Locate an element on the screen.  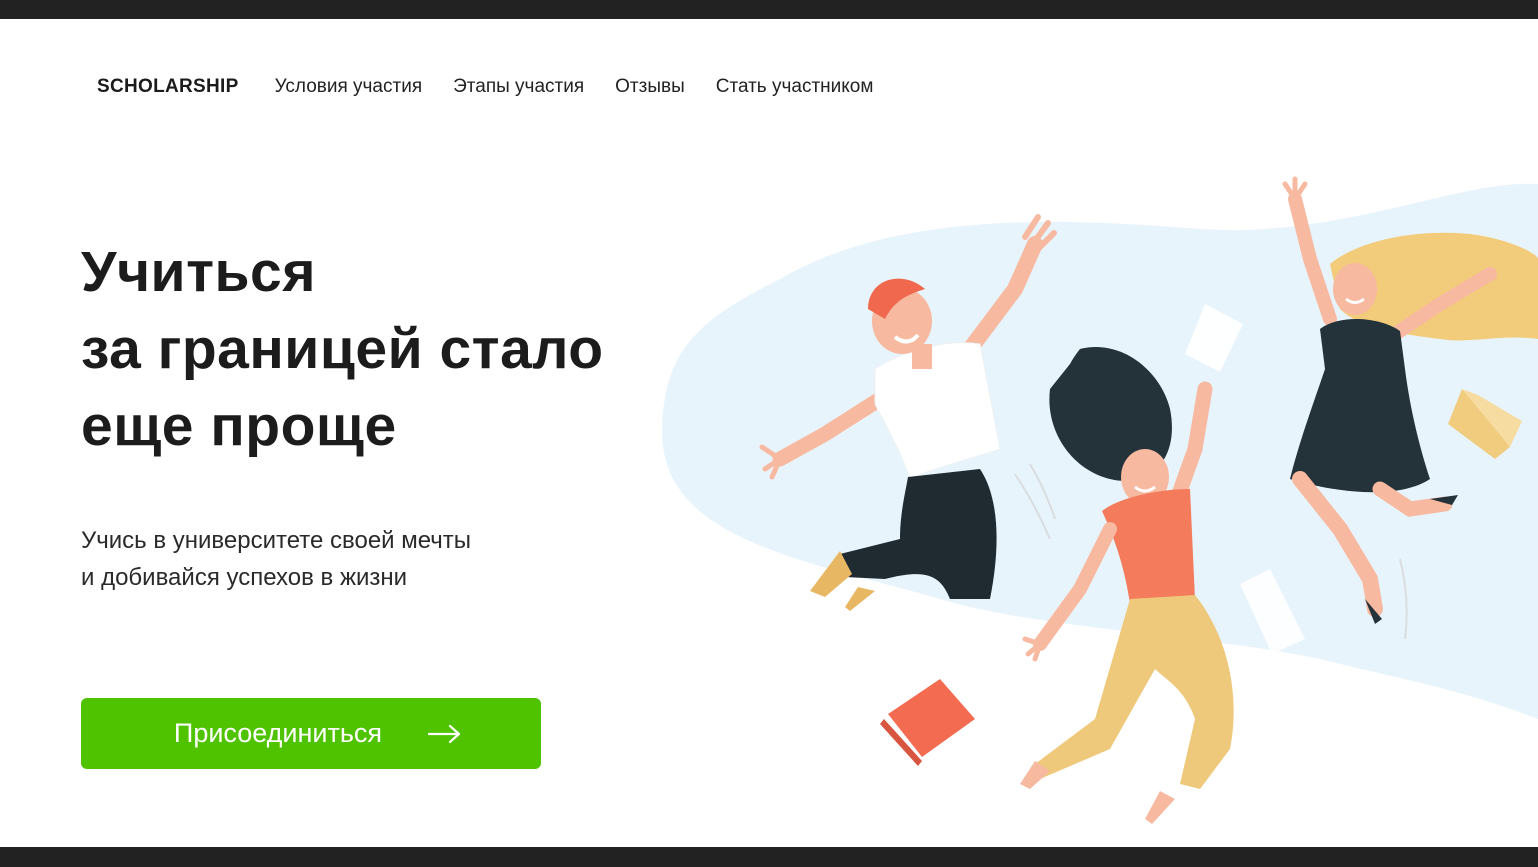
nav-item-reviews: Отзывы is located at coordinates (650, 87).